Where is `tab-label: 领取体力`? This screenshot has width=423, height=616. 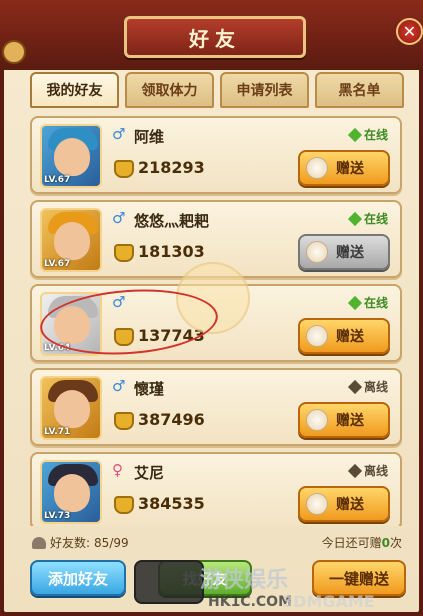 tab-label: 领取体力 is located at coordinates (169, 91).